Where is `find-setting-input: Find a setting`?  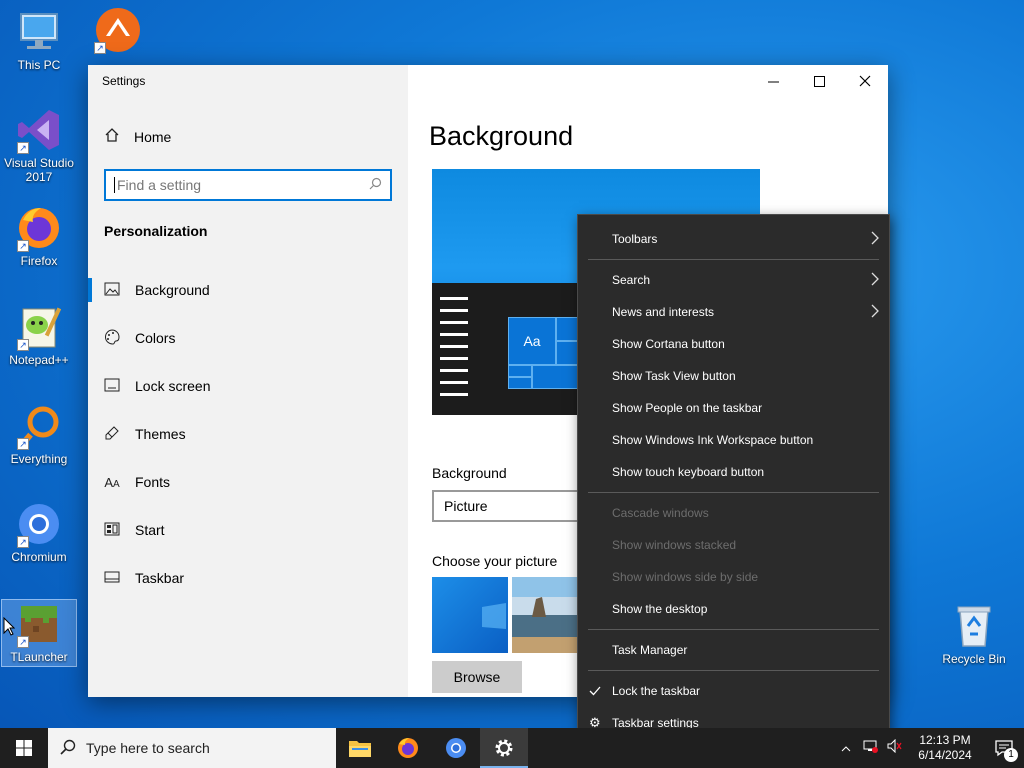
find-setting-input: Find a setting is located at coordinates (248, 185).